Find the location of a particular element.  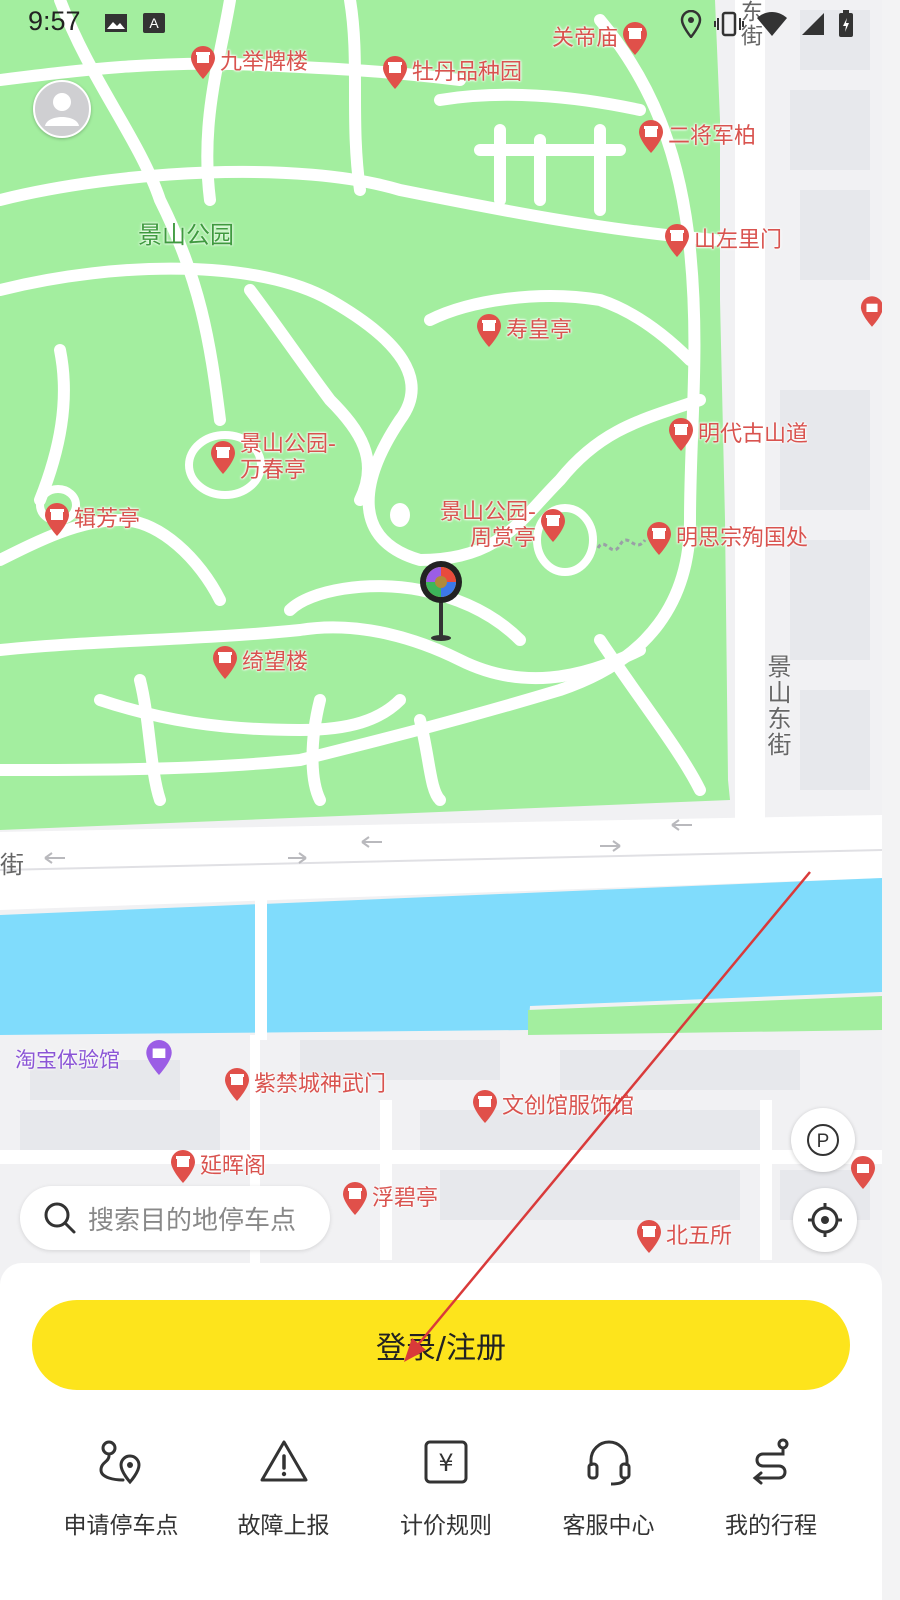

poi-shenwumen: 紫禁城神武门 is located at coordinates (305, 1085).